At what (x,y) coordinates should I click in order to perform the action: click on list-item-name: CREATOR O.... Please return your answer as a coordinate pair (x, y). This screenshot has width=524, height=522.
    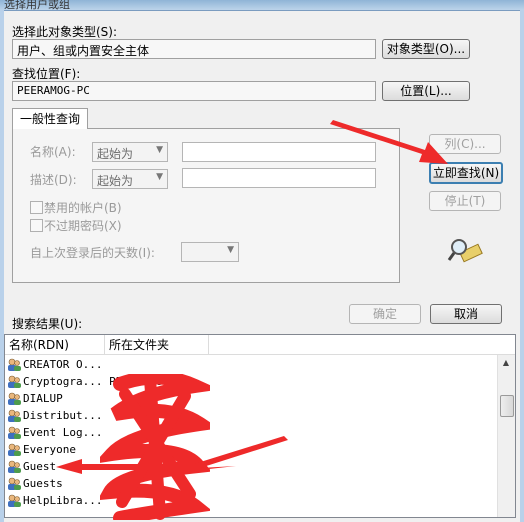
    Looking at the image, I should click on (63, 364).